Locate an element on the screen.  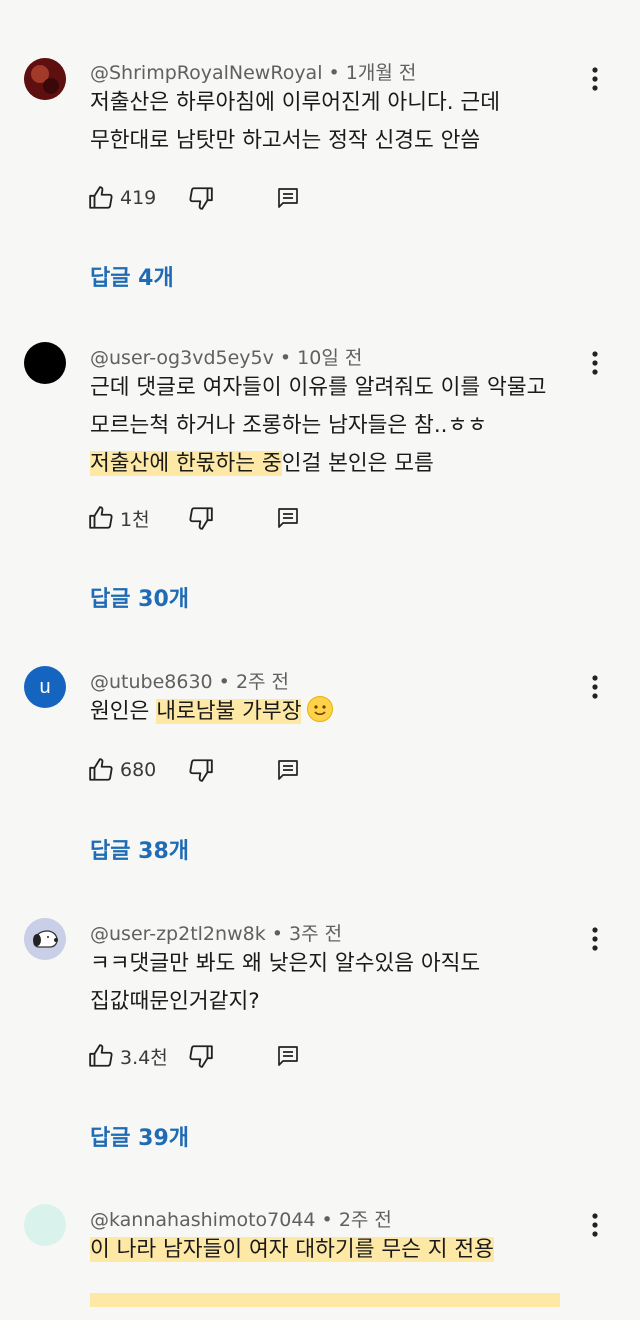
like-count: 680 is located at coordinates (138, 770).